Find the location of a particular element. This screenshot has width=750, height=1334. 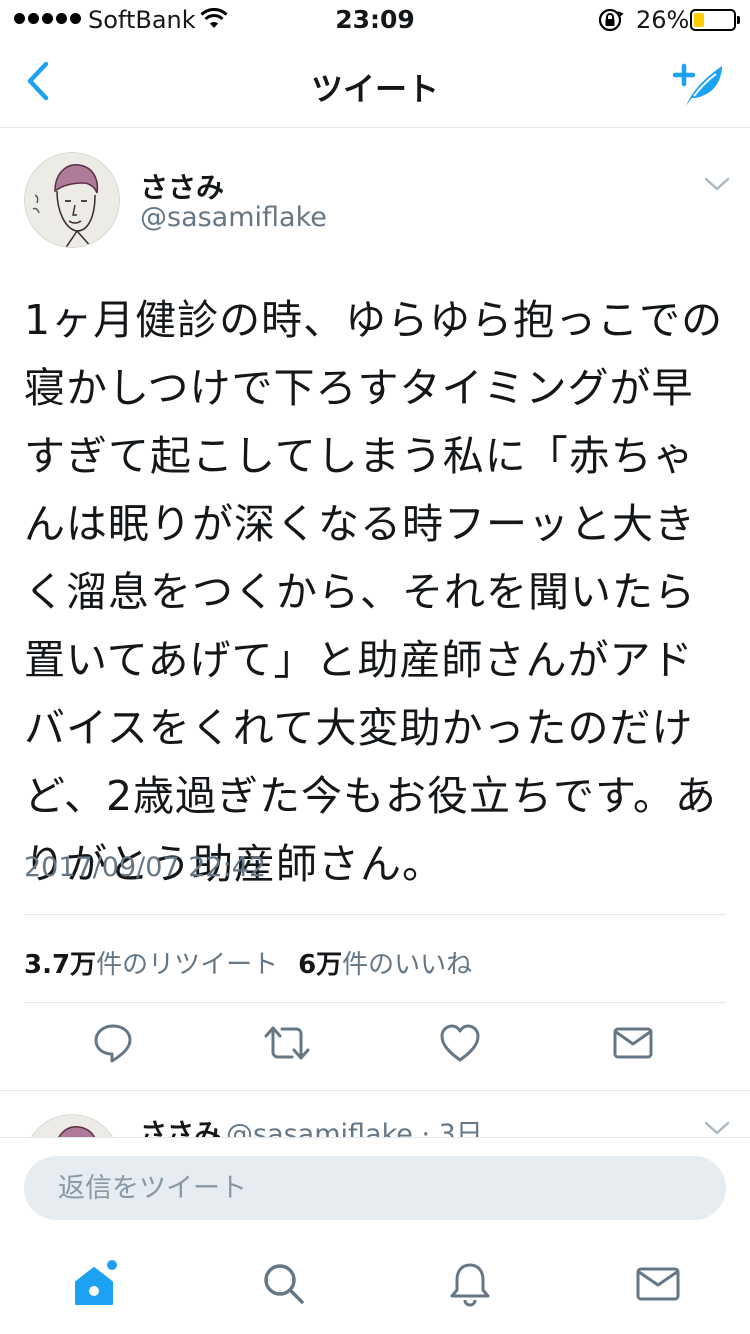

like-icon is located at coordinates (460, 1043).